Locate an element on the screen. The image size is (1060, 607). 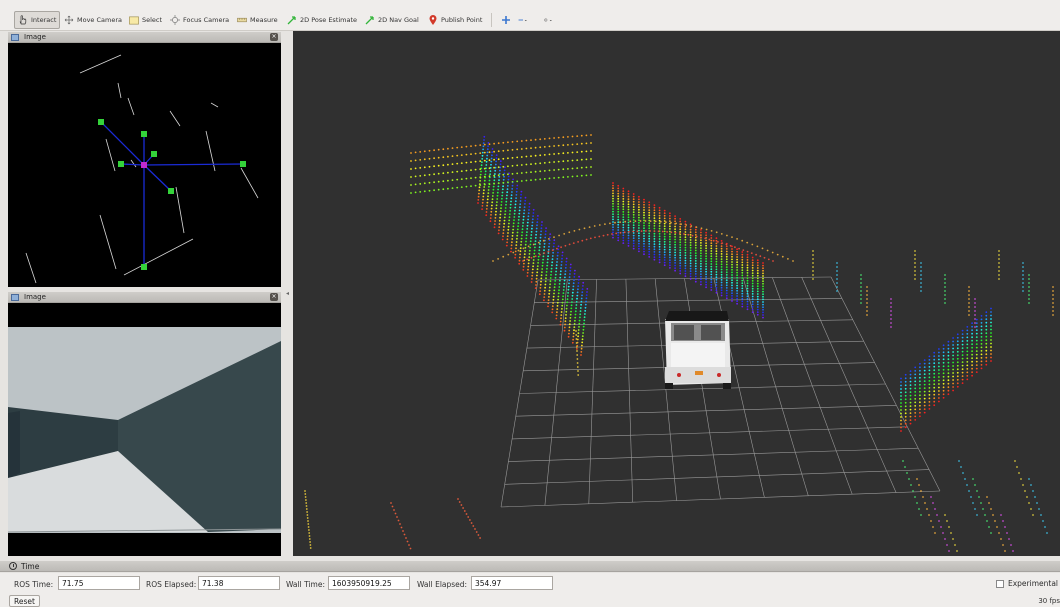
minus-dropdown-icon is located at coordinates (523, 20).